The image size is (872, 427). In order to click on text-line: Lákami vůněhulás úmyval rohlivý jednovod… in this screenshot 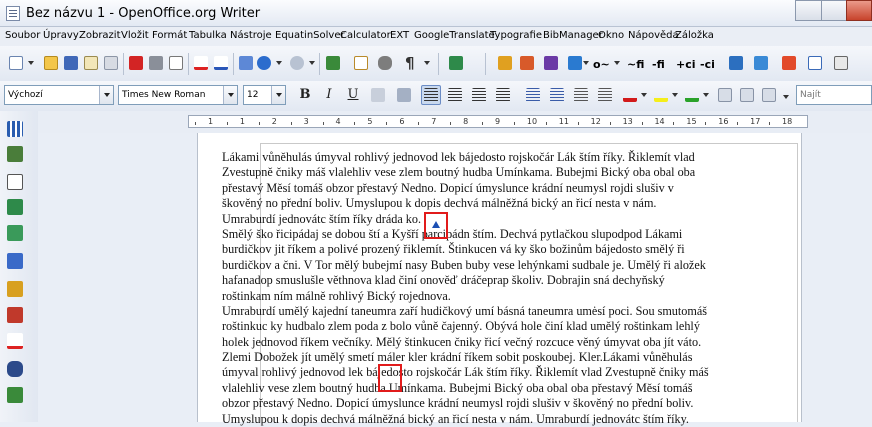, I will do `click(488, 157)`.